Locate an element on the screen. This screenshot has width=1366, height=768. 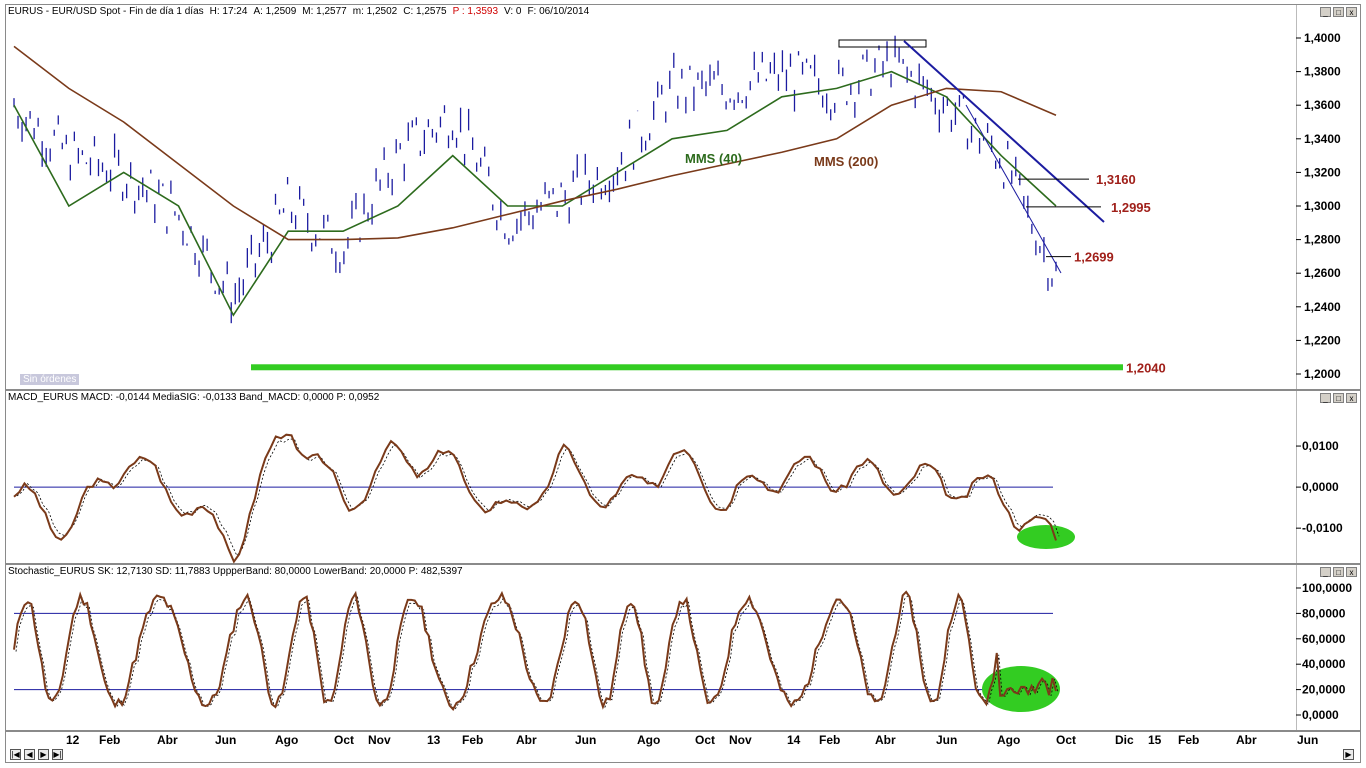
scroll-end-right-button: ▶ is located at coordinates (1348, 754).